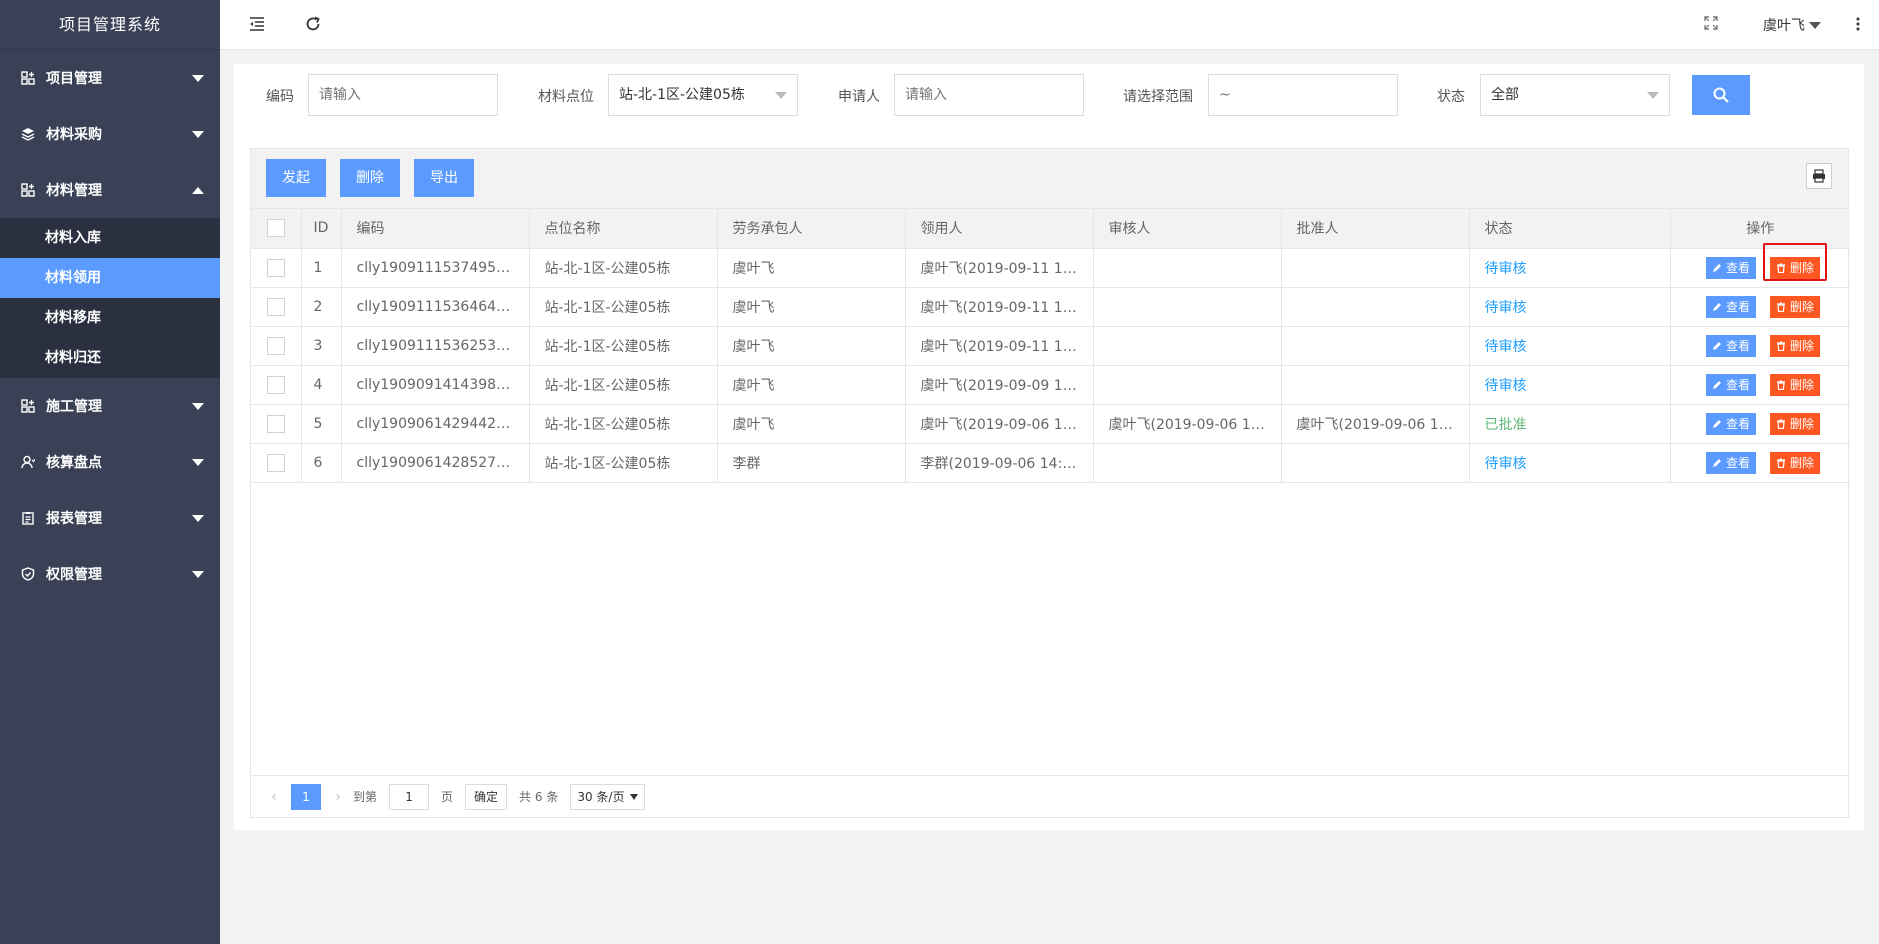 The image size is (1879, 944). Describe the element at coordinates (274, 797) in the screenshot. I see `prev-page-icon: ‹` at that location.